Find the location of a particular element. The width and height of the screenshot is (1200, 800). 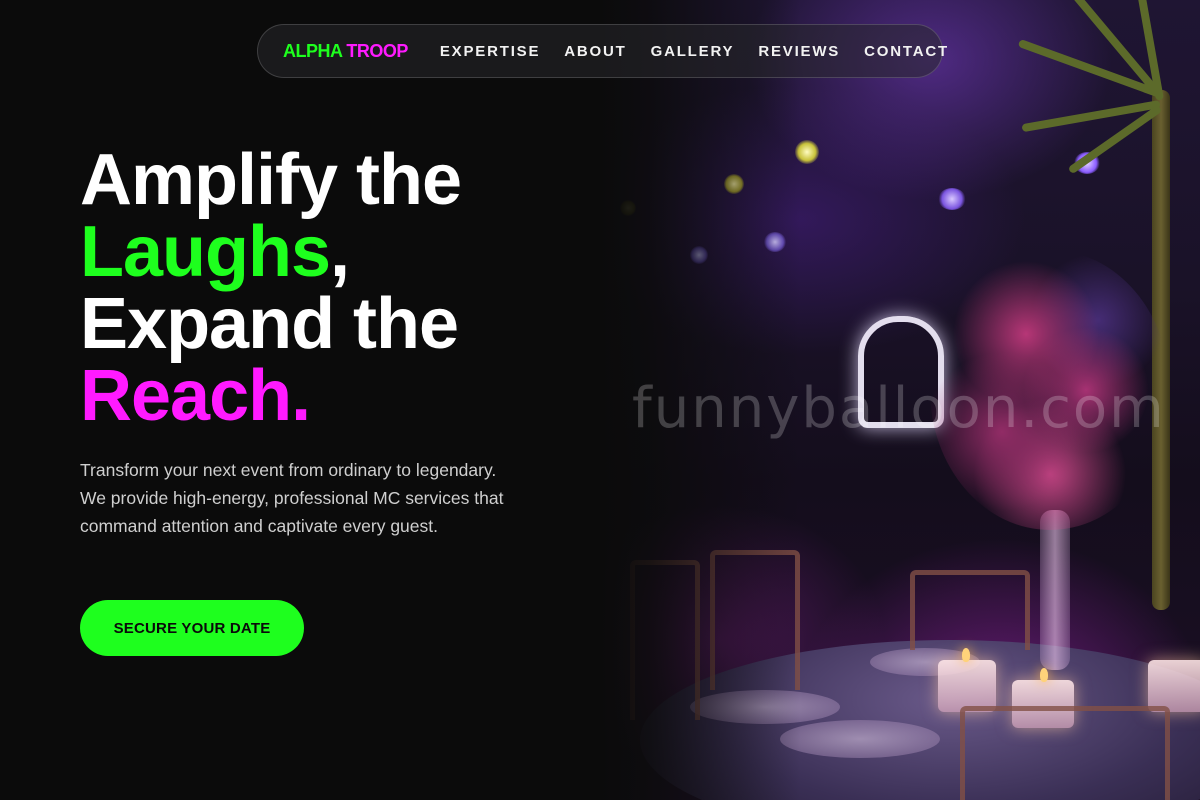

headline-line-3: Expand the is located at coordinates (269, 324).